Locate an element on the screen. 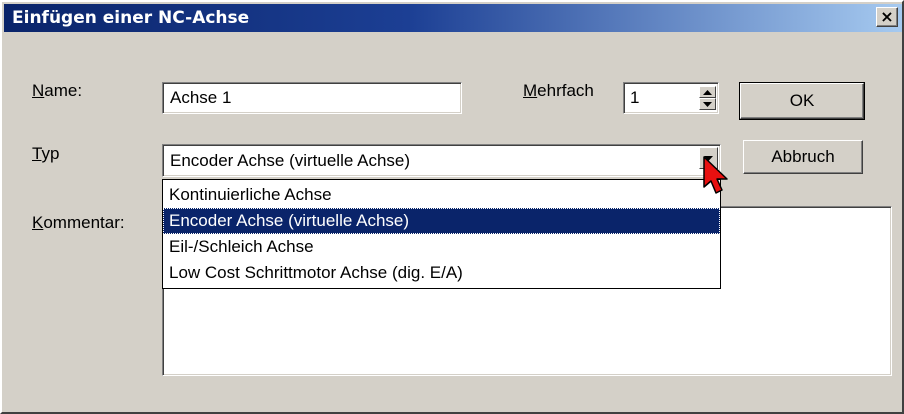 The height and width of the screenshot is (414, 904). close-icon: × is located at coordinates (887, 16).